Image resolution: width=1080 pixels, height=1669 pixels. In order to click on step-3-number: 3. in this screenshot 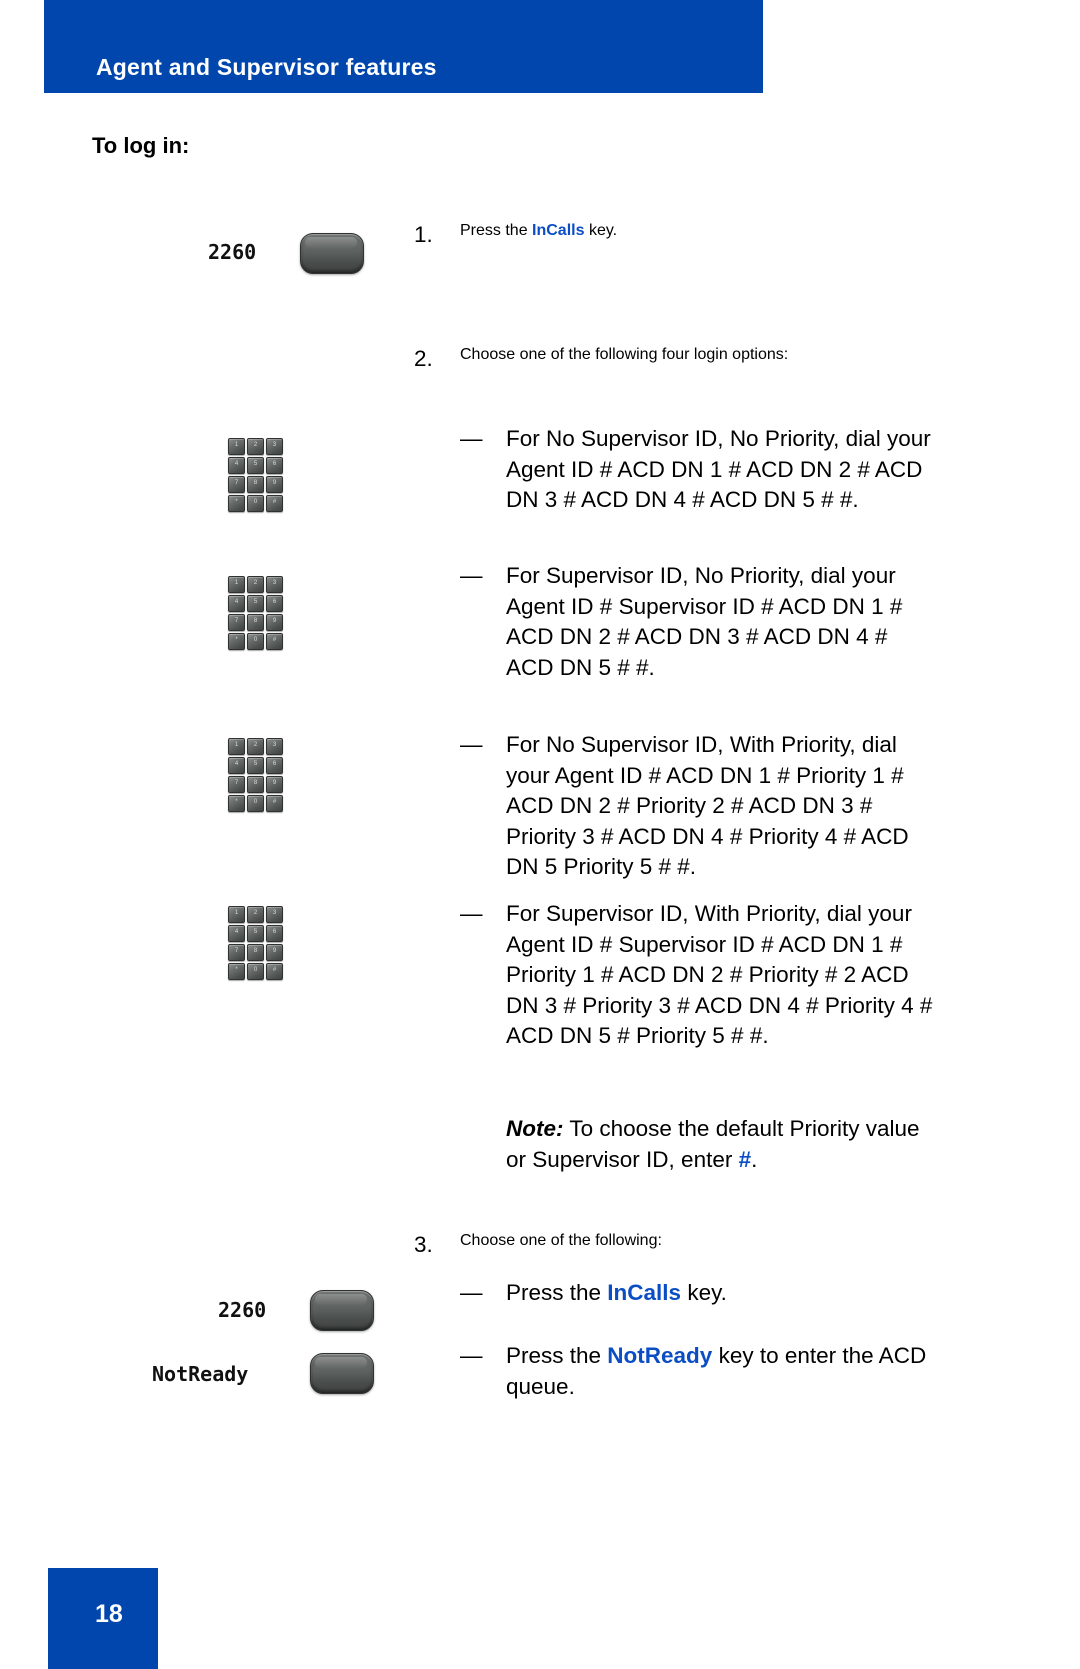, I will do `click(423, 1244)`.